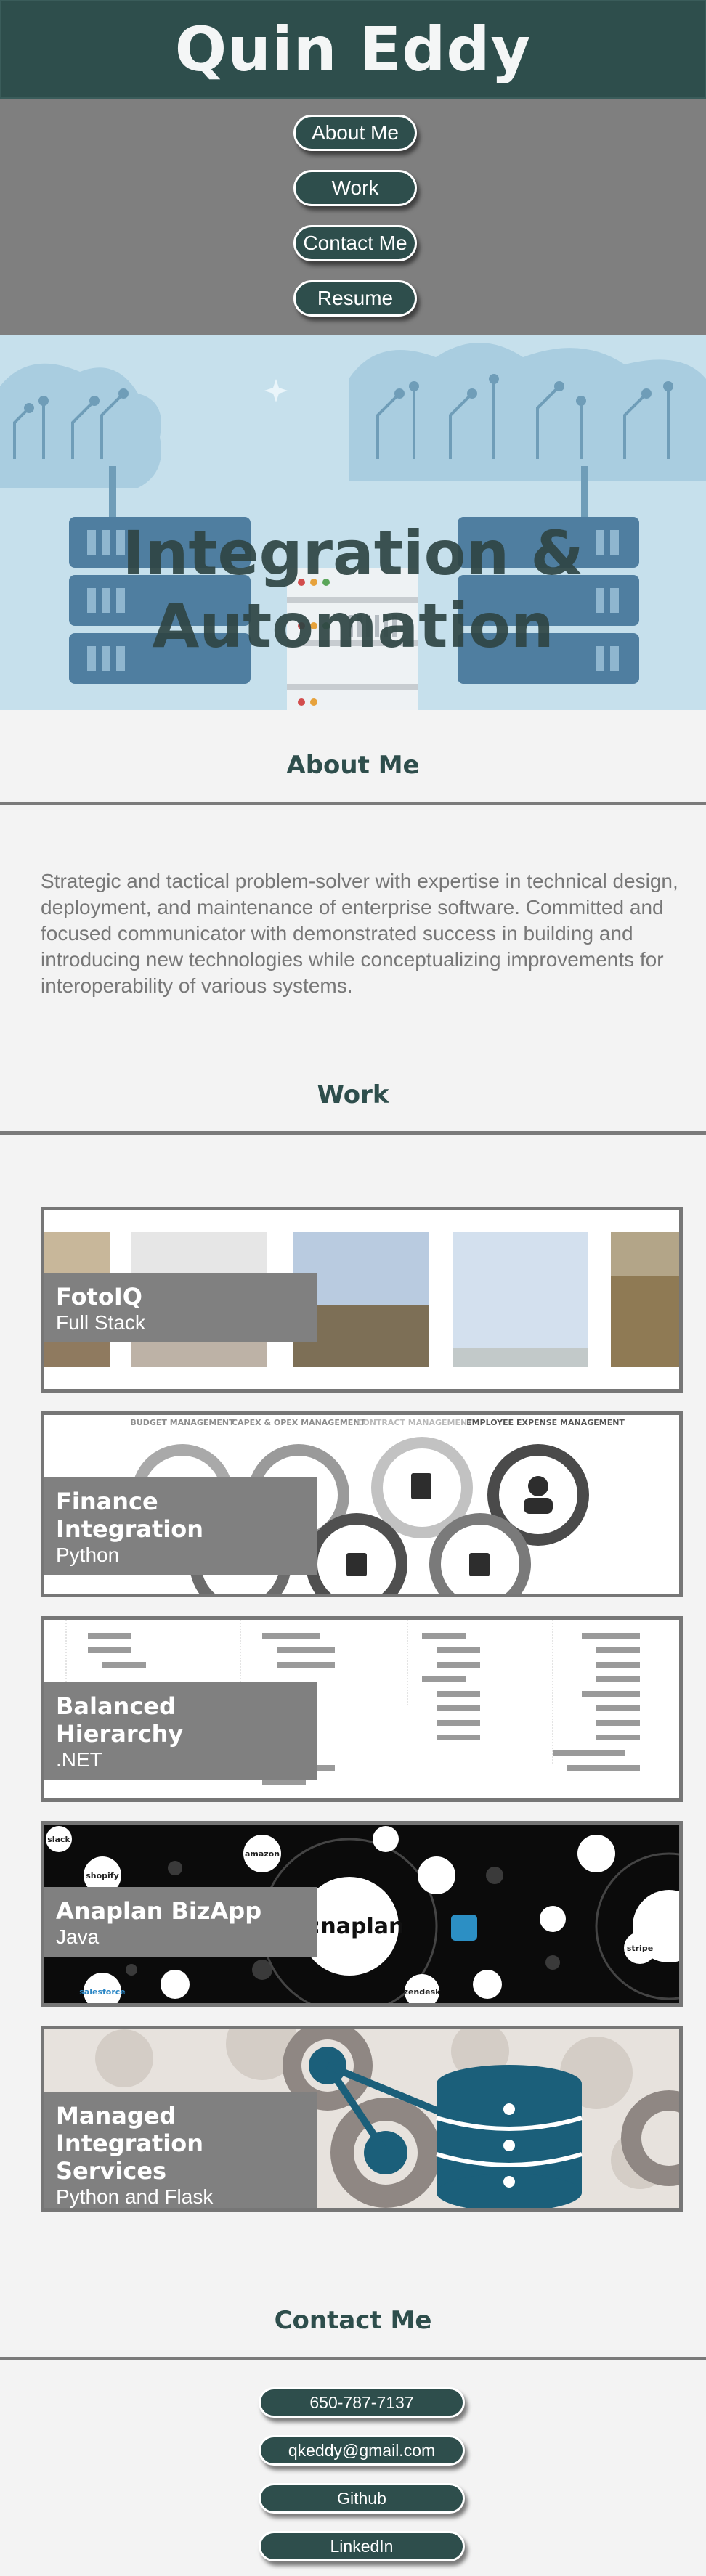 The image size is (706, 2576). What do you see at coordinates (362, 1709) in the screenshot?
I see `project-card-balanced-hierarchy: Balanced Hierarchy .NET` at bounding box center [362, 1709].